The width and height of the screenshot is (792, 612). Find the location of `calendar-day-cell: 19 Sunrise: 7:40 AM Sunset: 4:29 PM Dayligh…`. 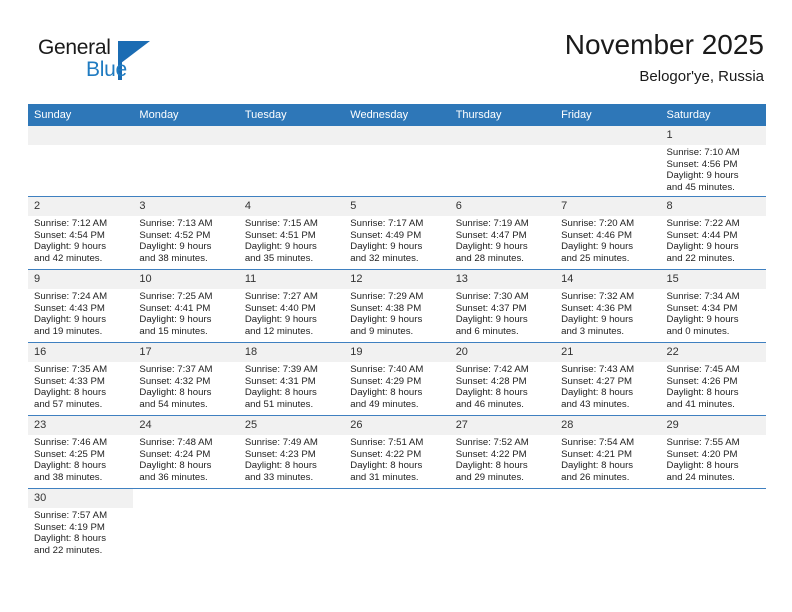

calendar-day-cell: 19 Sunrise: 7:40 AM Sunset: 4:29 PM Dayligh… is located at coordinates (397, 379).